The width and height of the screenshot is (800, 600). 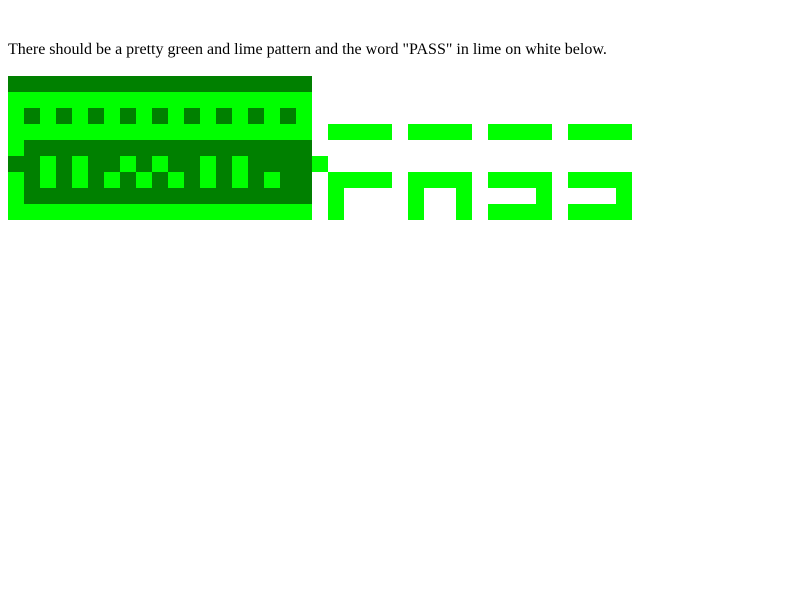 What do you see at coordinates (160, 84) in the screenshot?
I see `pattern-top-band` at bounding box center [160, 84].